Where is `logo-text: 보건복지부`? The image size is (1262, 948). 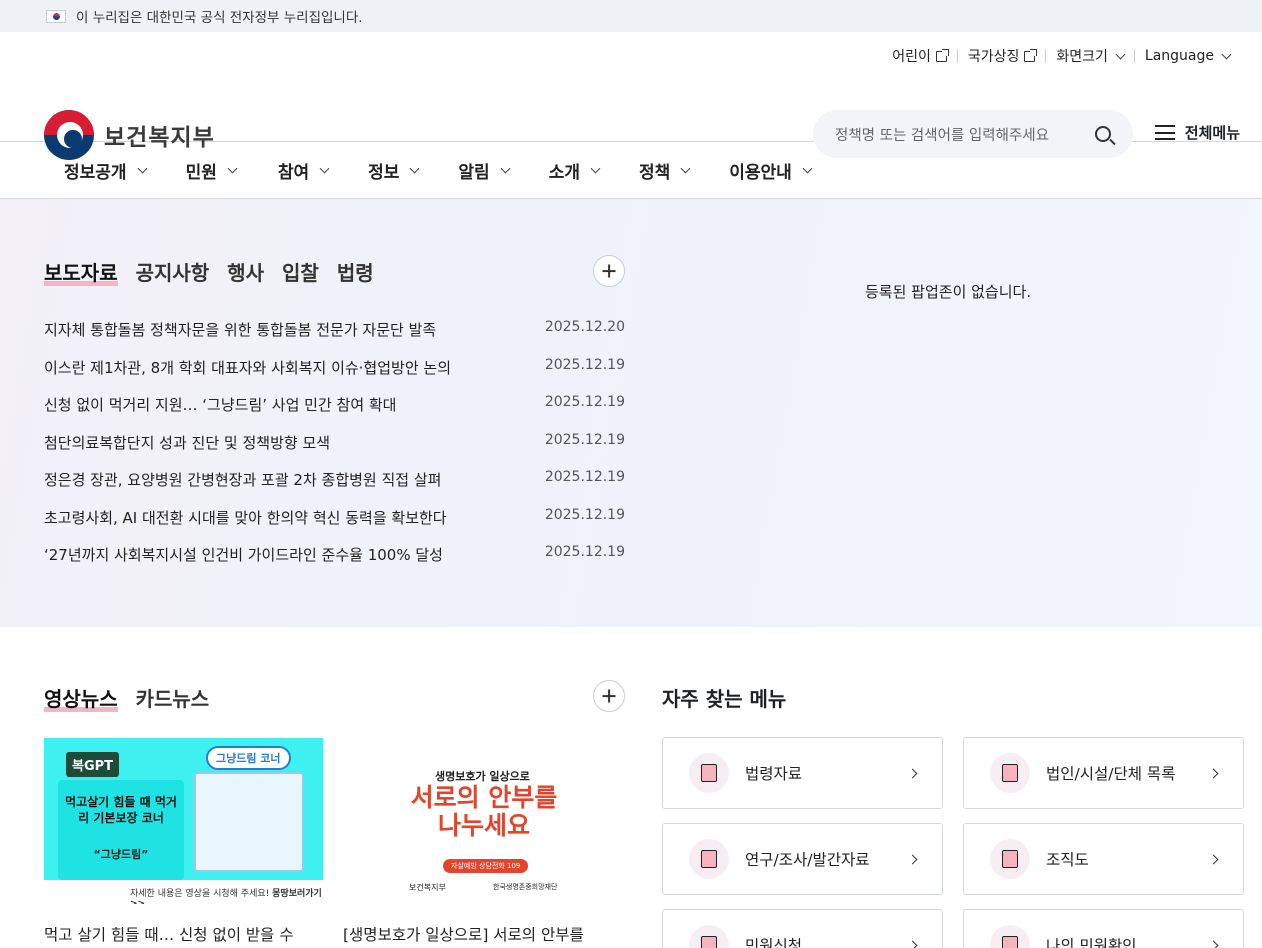
logo-text: 보건복지부 is located at coordinates (159, 138).